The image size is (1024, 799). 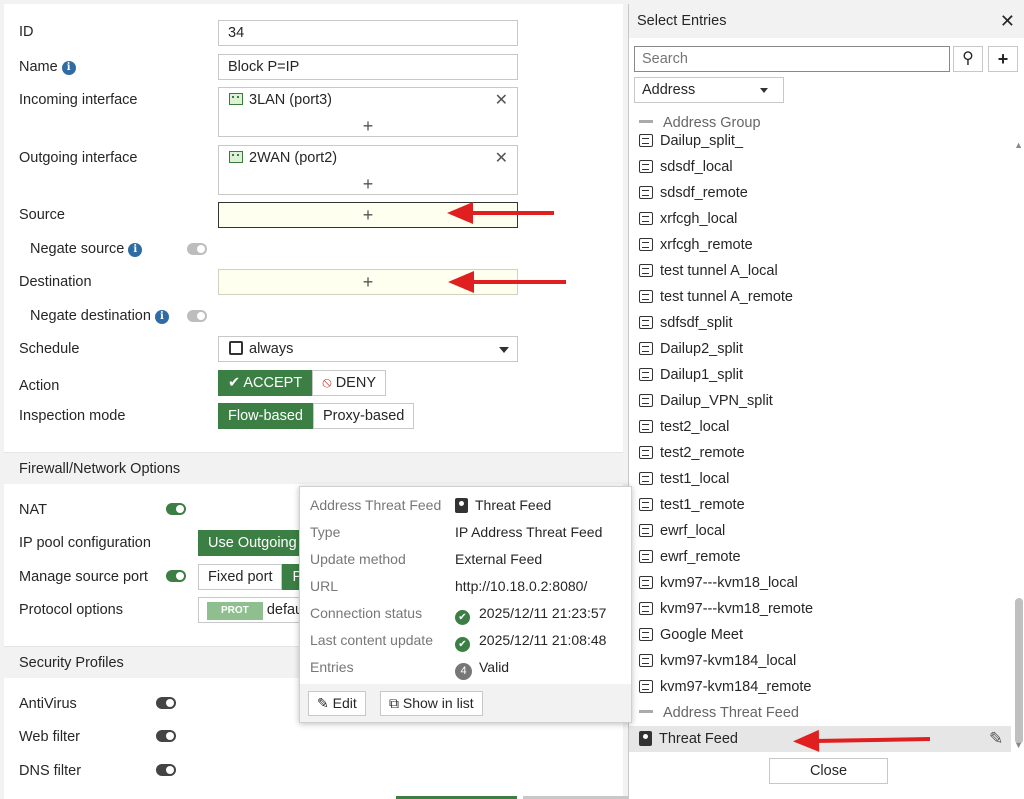 What do you see at coordinates (368, 215) in the screenshot?
I see `source-field: +` at bounding box center [368, 215].